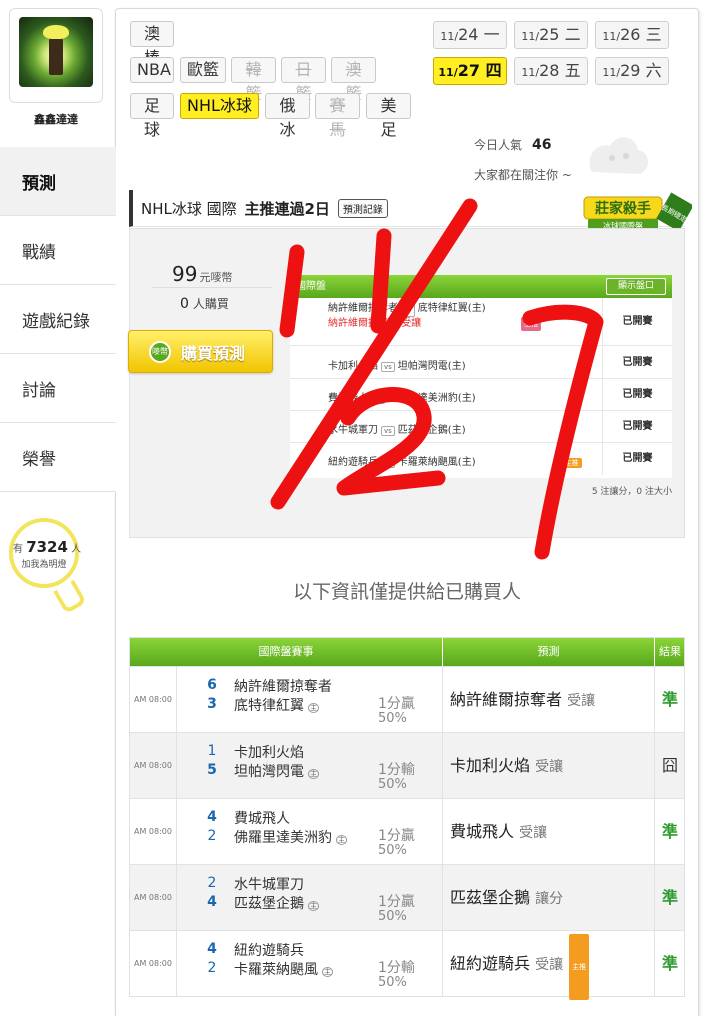 This screenshot has height=1016, width=720. Describe the element at coordinates (56, 119) in the screenshot. I see `username: 鑫鑫達達` at that location.